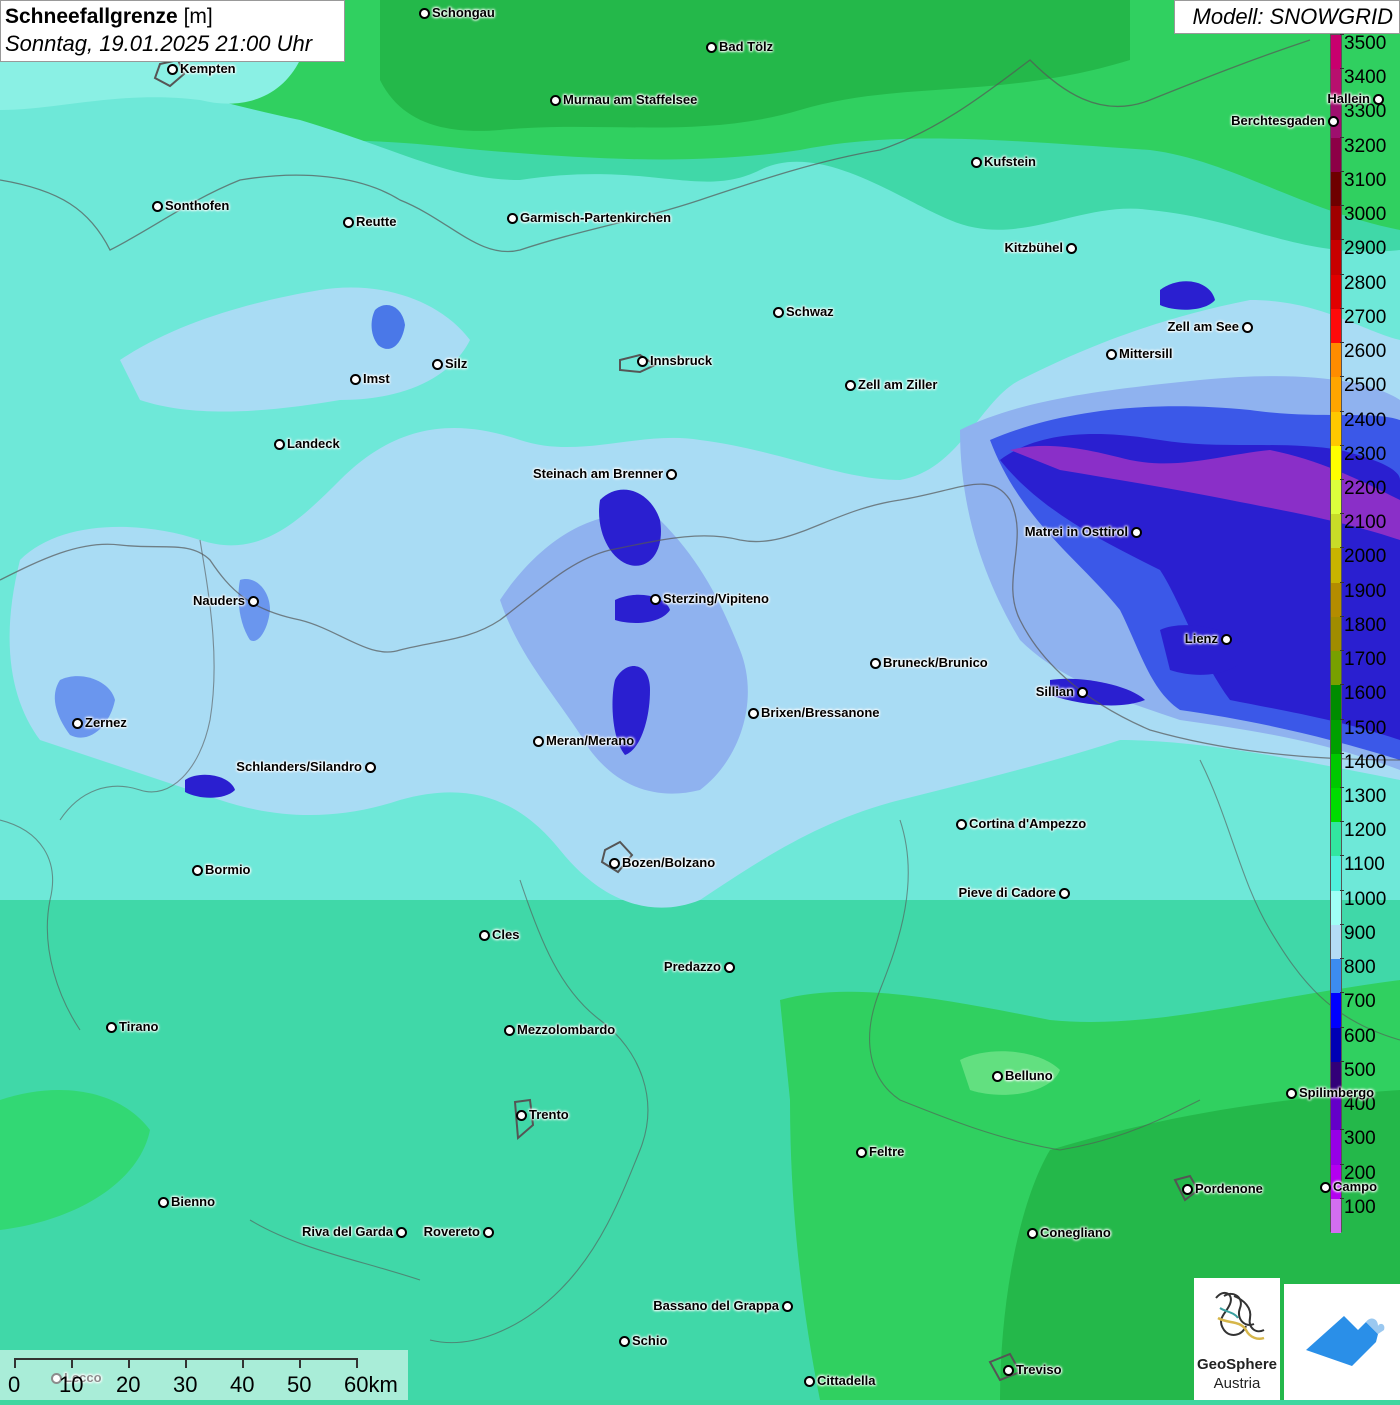 This screenshot has width=1400, height=1405. I want to click on city-label: Kitzbühel, so click(1034, 247).